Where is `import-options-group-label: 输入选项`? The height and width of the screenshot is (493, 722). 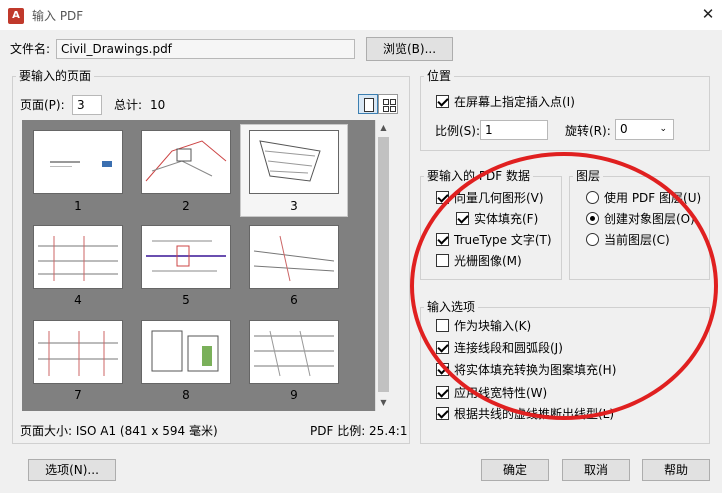
import-options-group-label: 输入选项 is located at coordinates (451, 307).